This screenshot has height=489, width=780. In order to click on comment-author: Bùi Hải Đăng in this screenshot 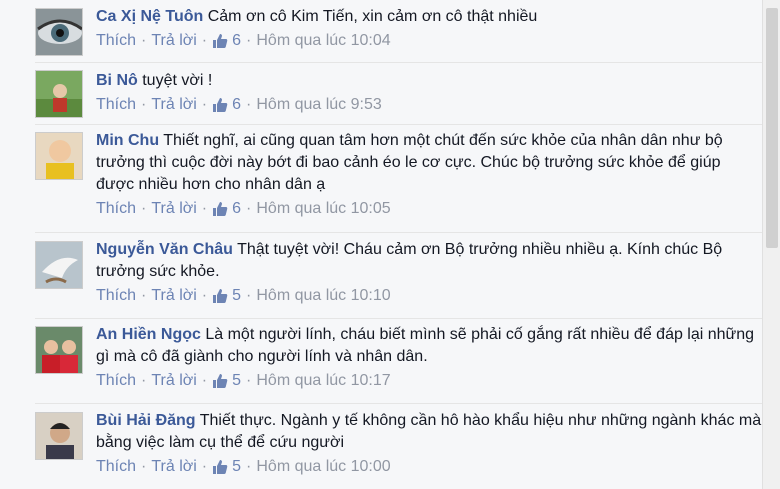, I will do `click(146, 420)`.